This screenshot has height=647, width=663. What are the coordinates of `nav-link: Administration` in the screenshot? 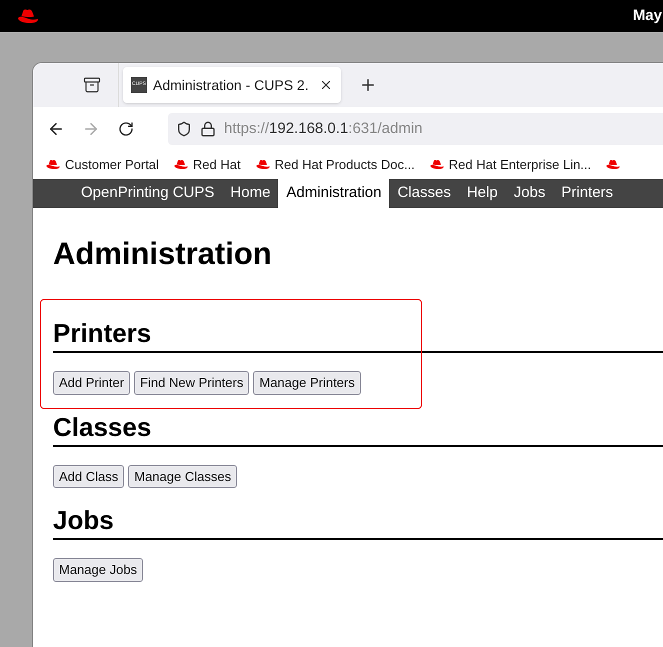 It's located at (334, 193).